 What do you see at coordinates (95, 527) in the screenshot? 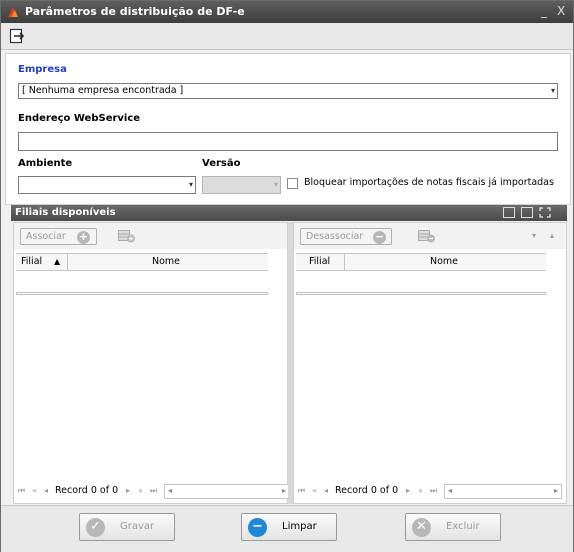
I see `check-icon: ✓` at bounding box center [95, 527].